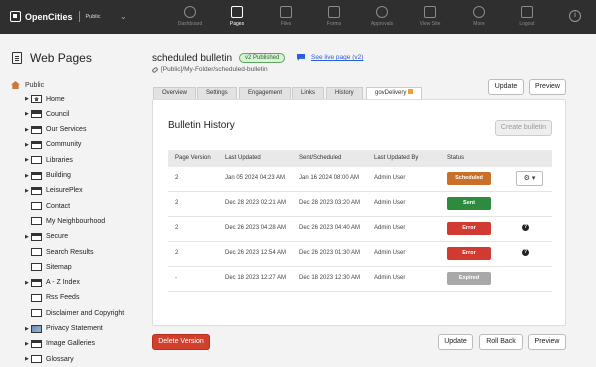 The image size is (596, 367). Describe the element at coordinates (529, 178) in the screenshot. I see `row-actions-gear-button: ⚙ ▾` at that location.